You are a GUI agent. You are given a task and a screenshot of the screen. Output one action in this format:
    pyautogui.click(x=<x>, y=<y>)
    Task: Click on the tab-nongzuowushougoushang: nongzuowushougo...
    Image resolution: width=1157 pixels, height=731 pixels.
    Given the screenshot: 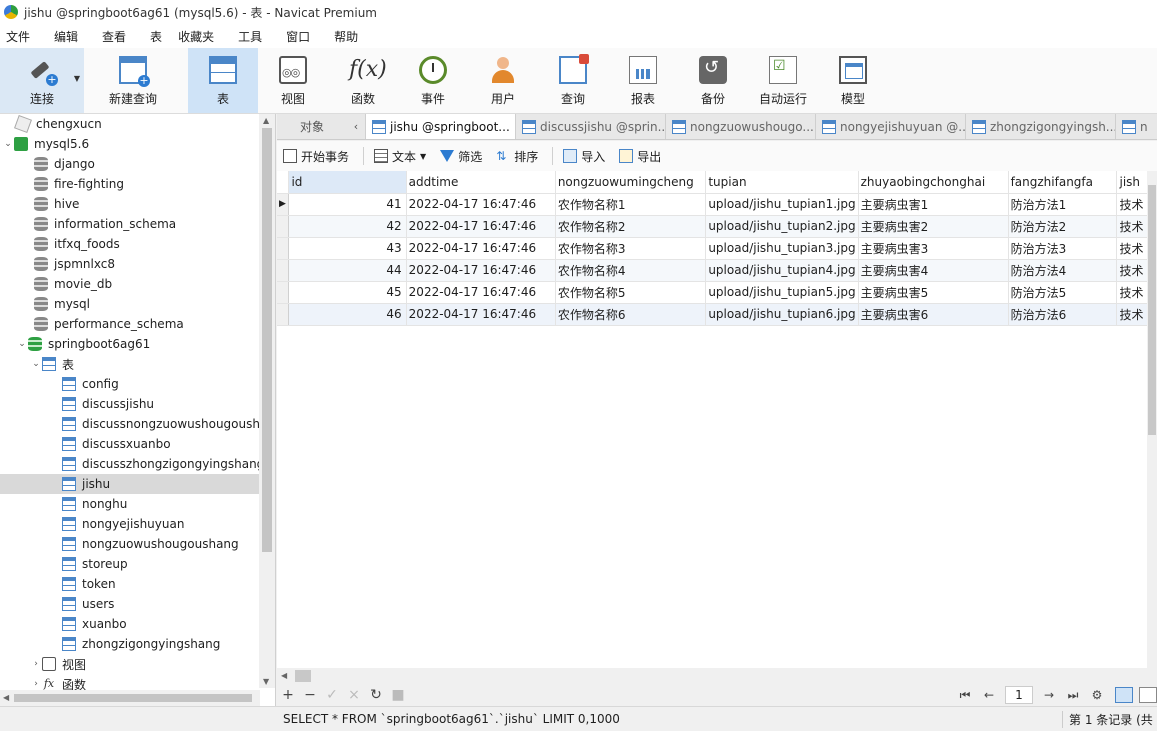 What is the action you would take?
    pyautogui.click(x=740, y=126)
    